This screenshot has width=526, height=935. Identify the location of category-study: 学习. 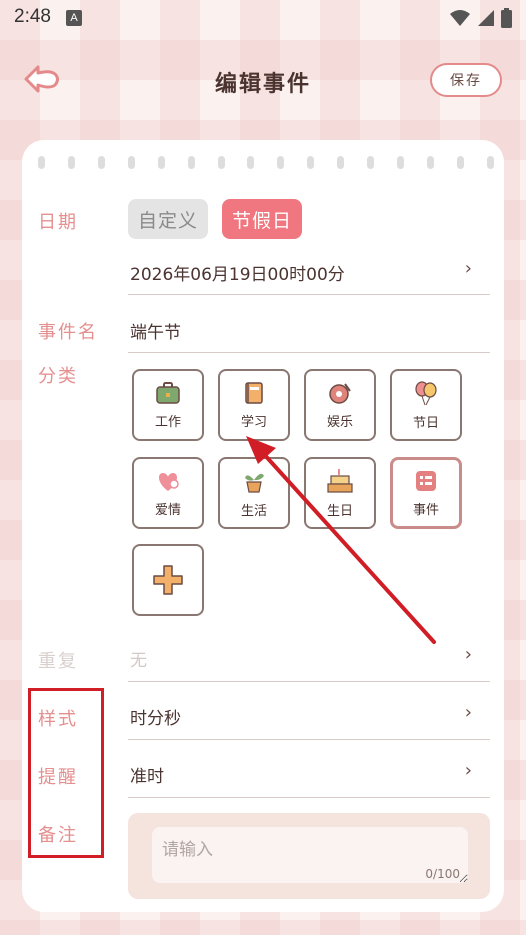
(254, 405).